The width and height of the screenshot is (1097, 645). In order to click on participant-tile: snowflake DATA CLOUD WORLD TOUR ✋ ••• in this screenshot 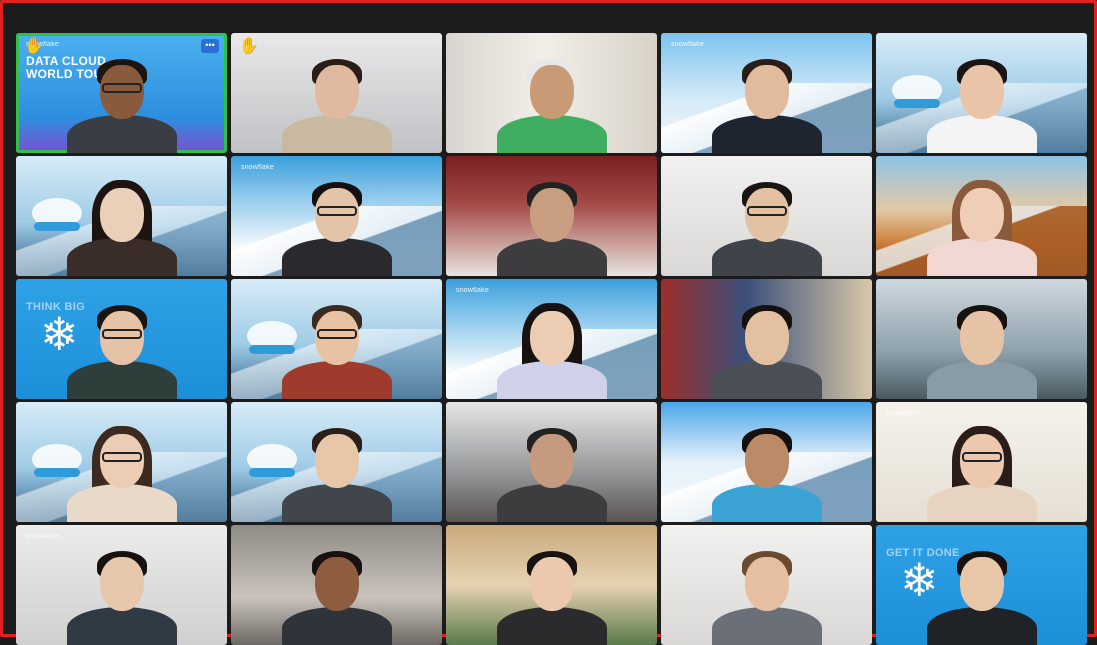, I will do `click(121, 93)`.